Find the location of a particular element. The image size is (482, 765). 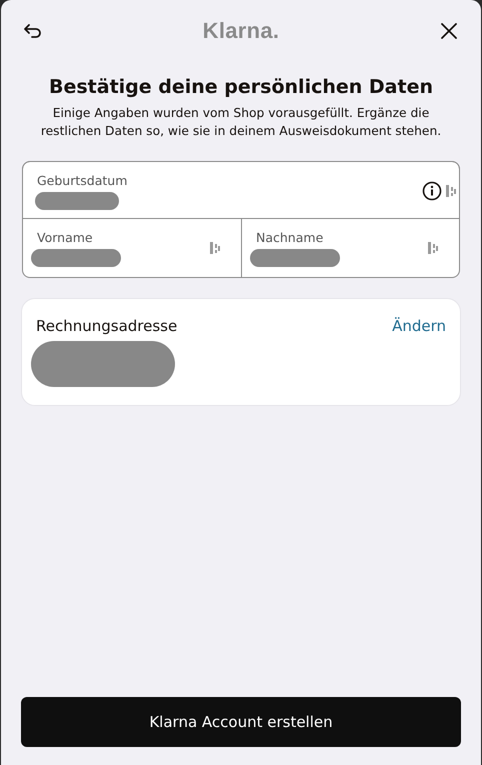

field-label: Vorname is located at coordinates (65, 237).